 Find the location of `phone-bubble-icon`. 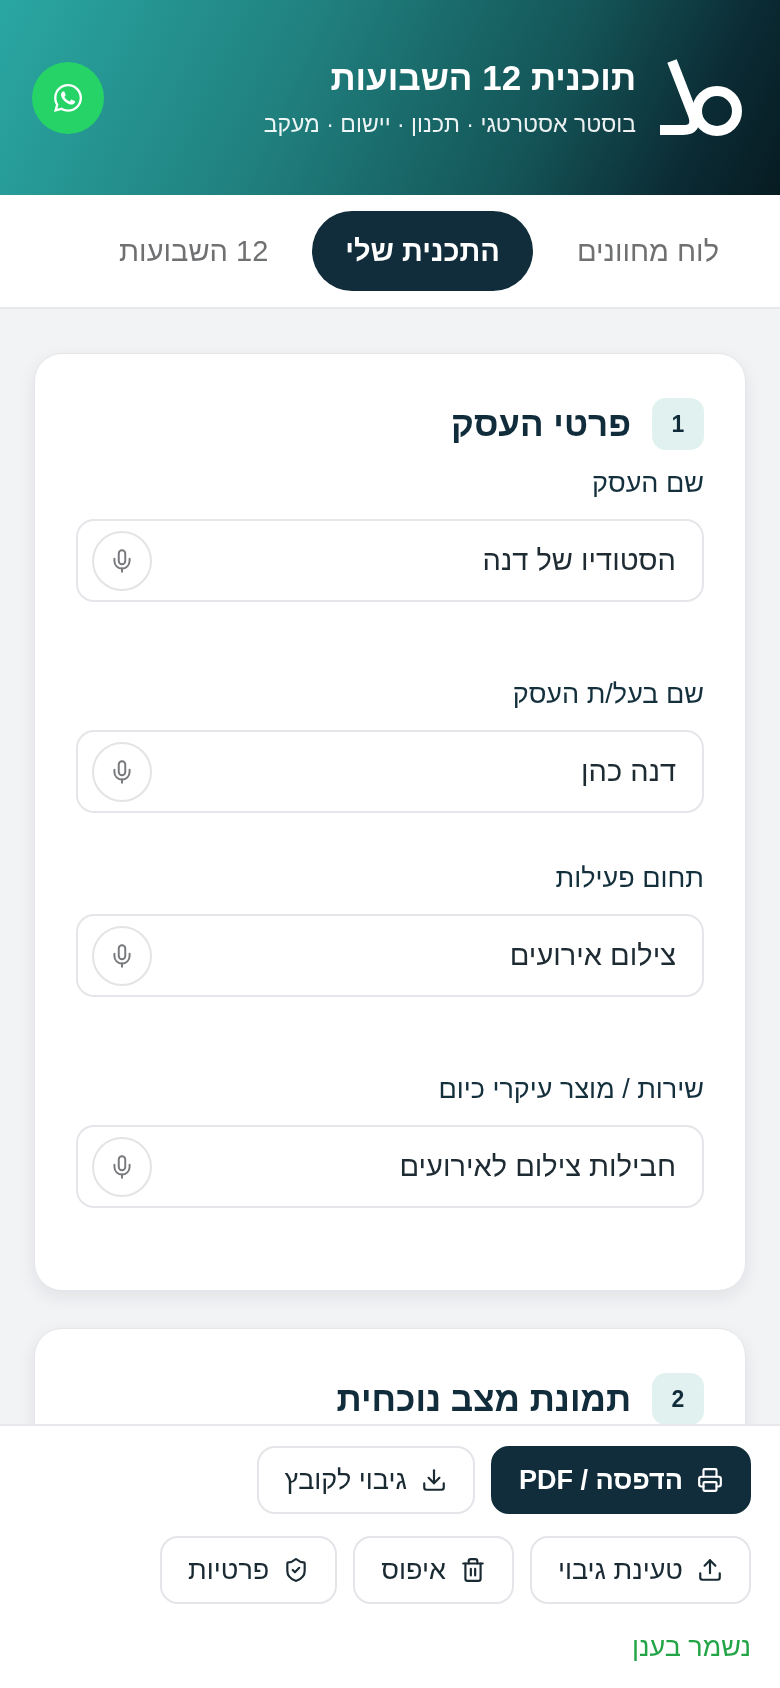

phone-bubble-icon is located at coordinates (68, 97).